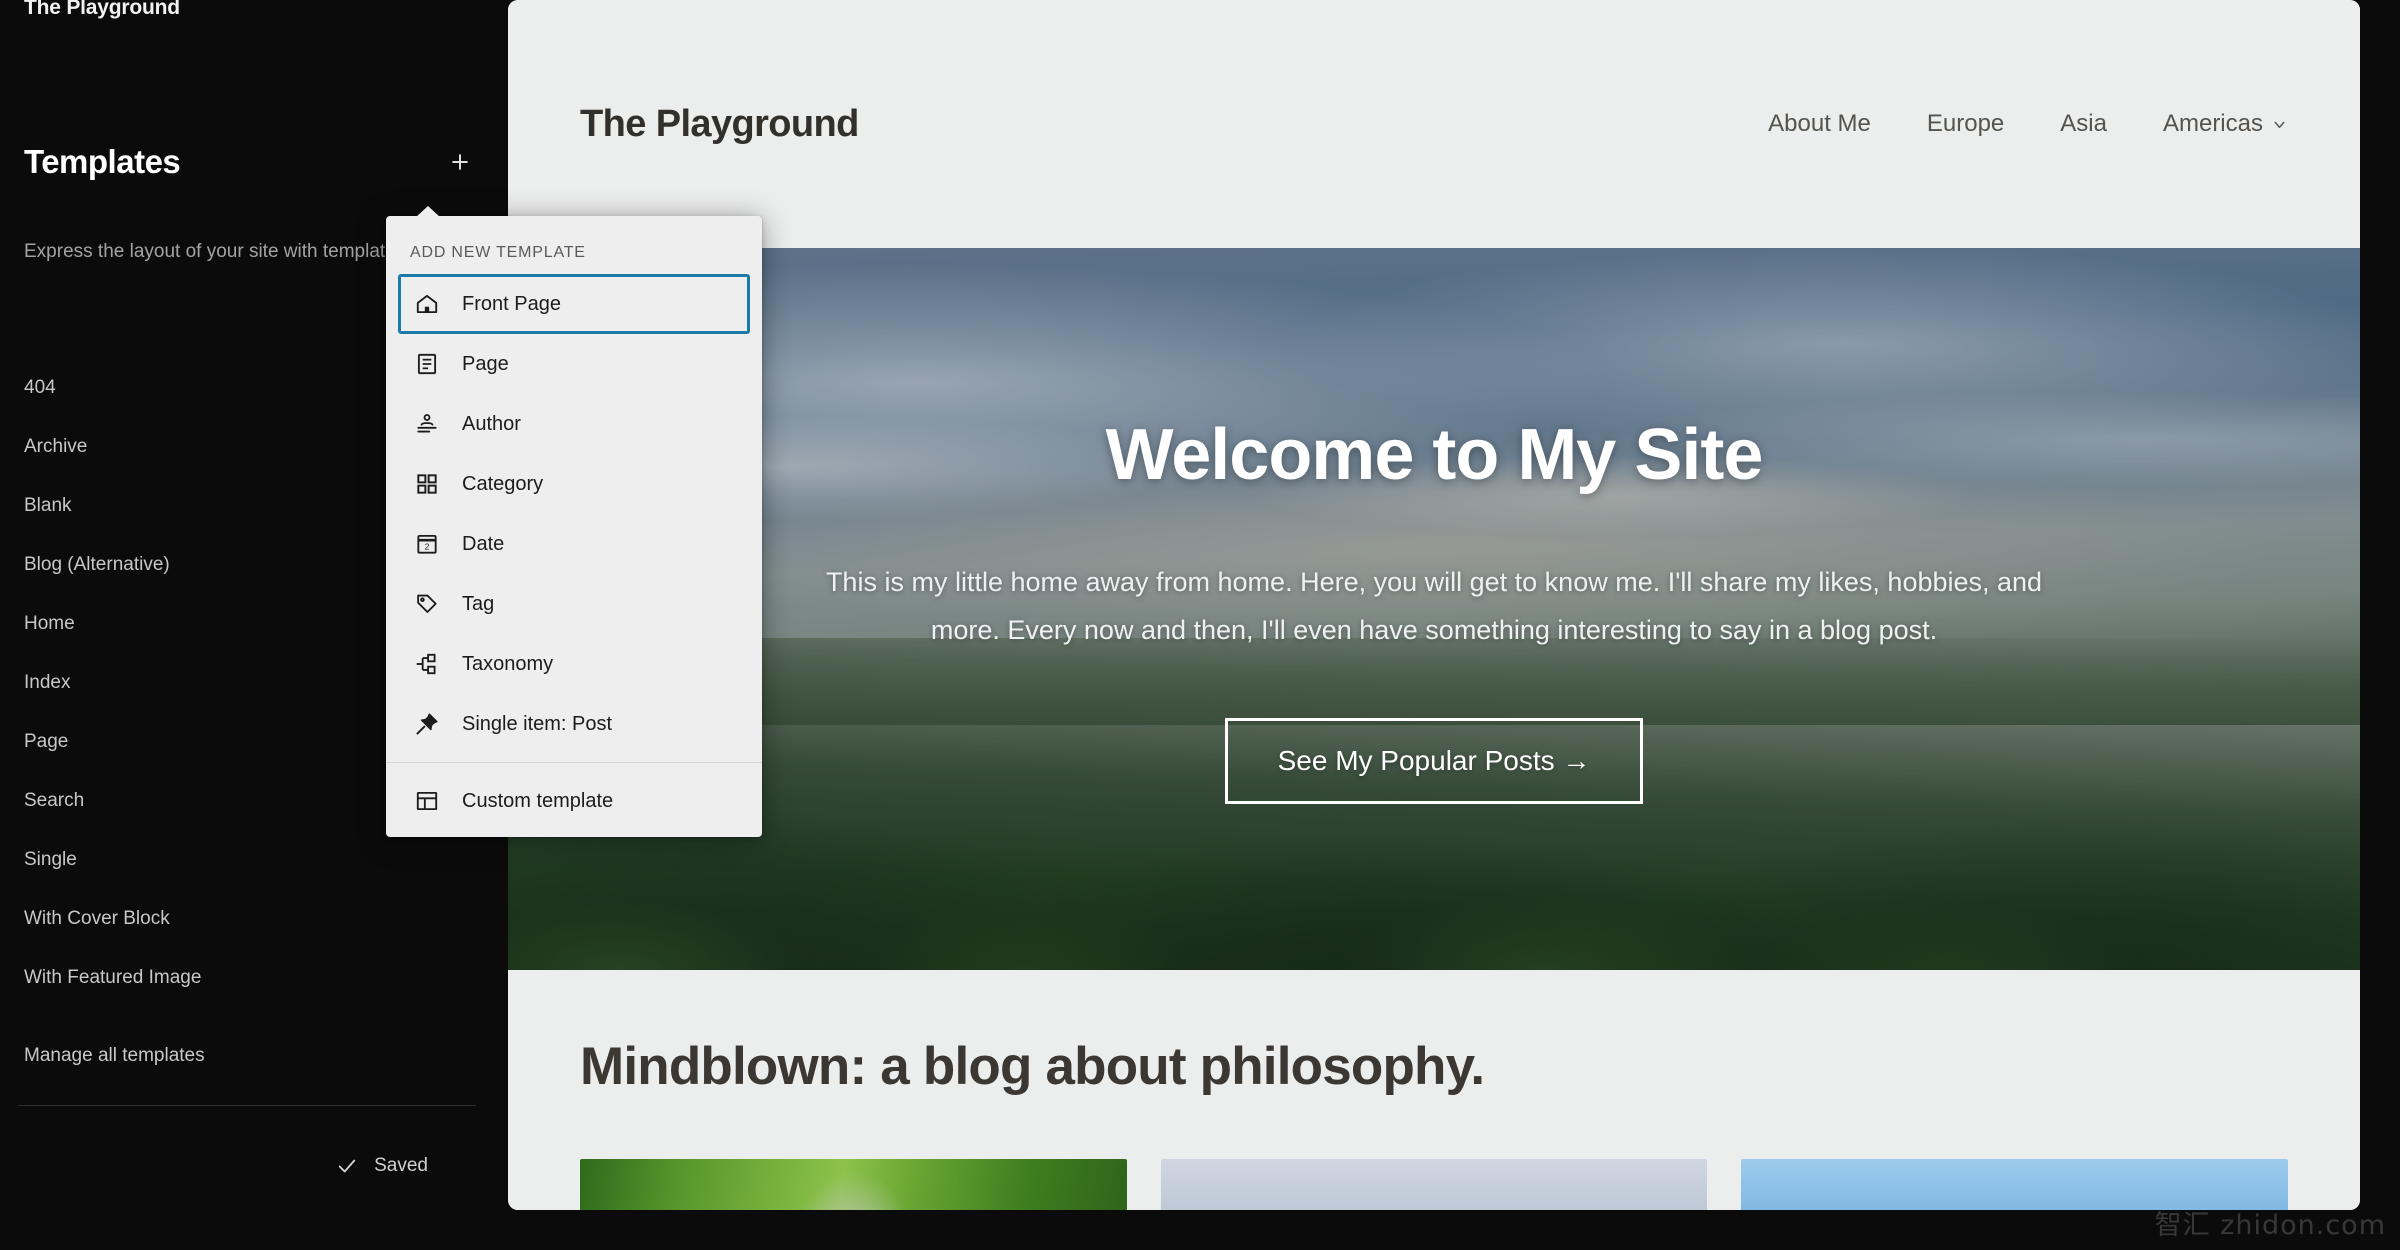 This screenshot has width=2400, height=1250. Describe the element at coordinates (2212, 123) in the screenshot. I see `nav-link-label: Americas` at that location.